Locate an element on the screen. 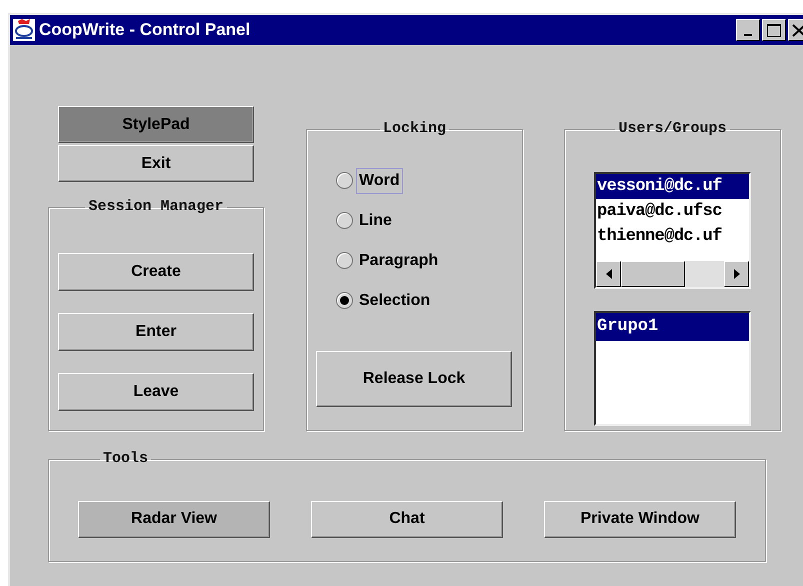  users-list: vessoni@dc.uf paiva@dc.ufsc thienne@dc.uf is located at coordinates (672, 230).